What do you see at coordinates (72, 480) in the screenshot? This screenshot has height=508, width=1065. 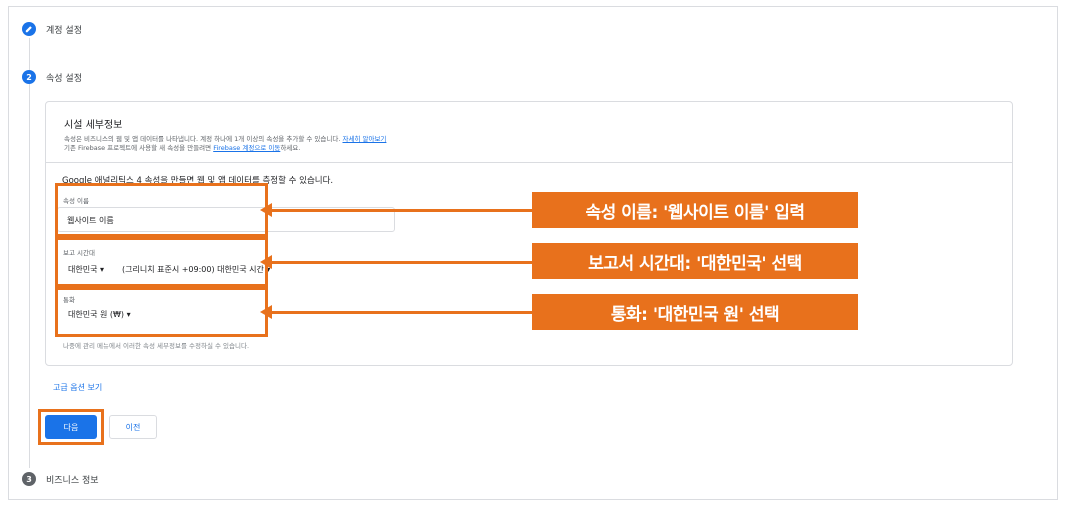 I see `step-label: 비즈니스 정보` at bounding box center [72, 480].